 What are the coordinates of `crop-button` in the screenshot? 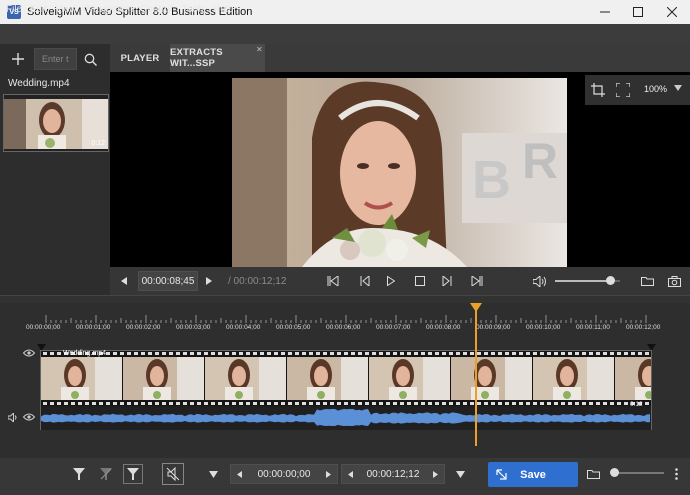 It's located at (598, 90).